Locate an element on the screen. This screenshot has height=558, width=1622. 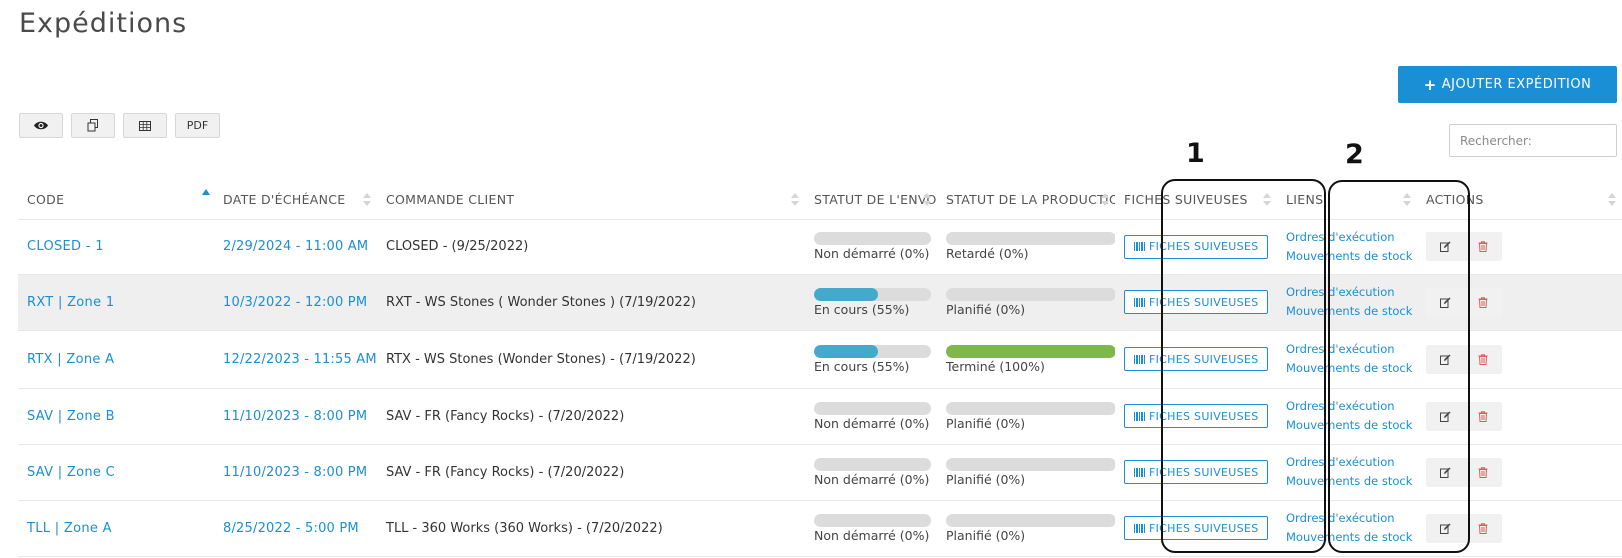
column-header-production-status: STATUT DE LA PRODUCTION is located at coordinates (1026, 200).